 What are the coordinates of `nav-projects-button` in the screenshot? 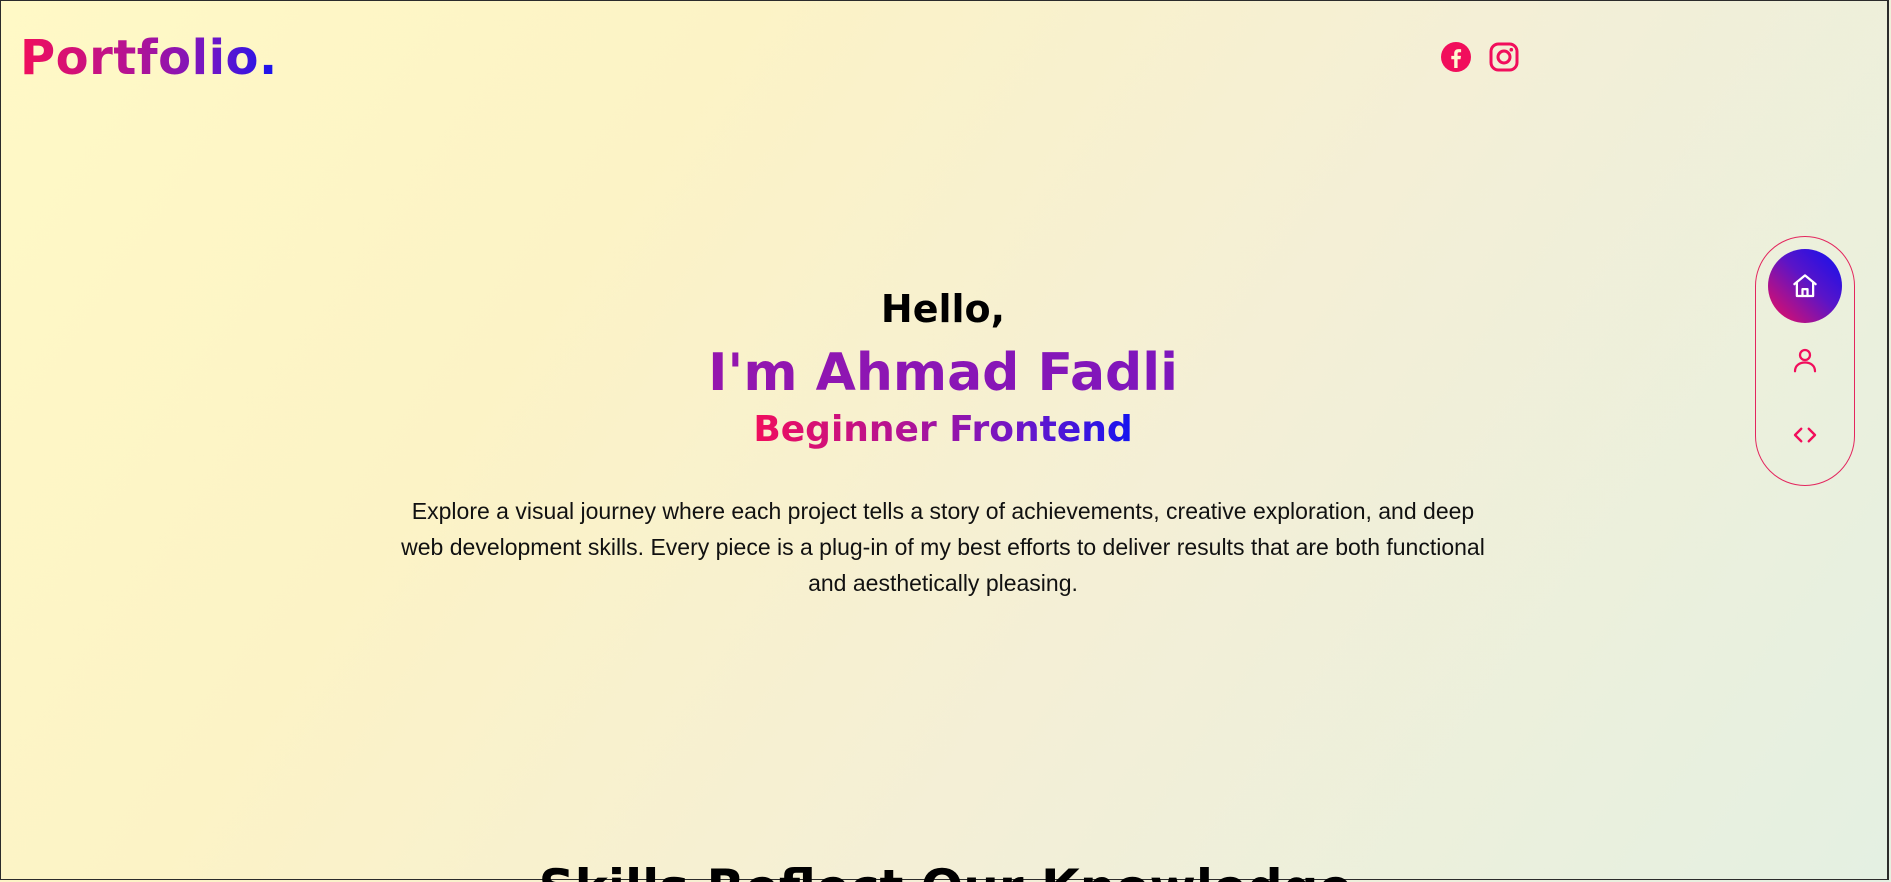 It's located at (1805, 435).